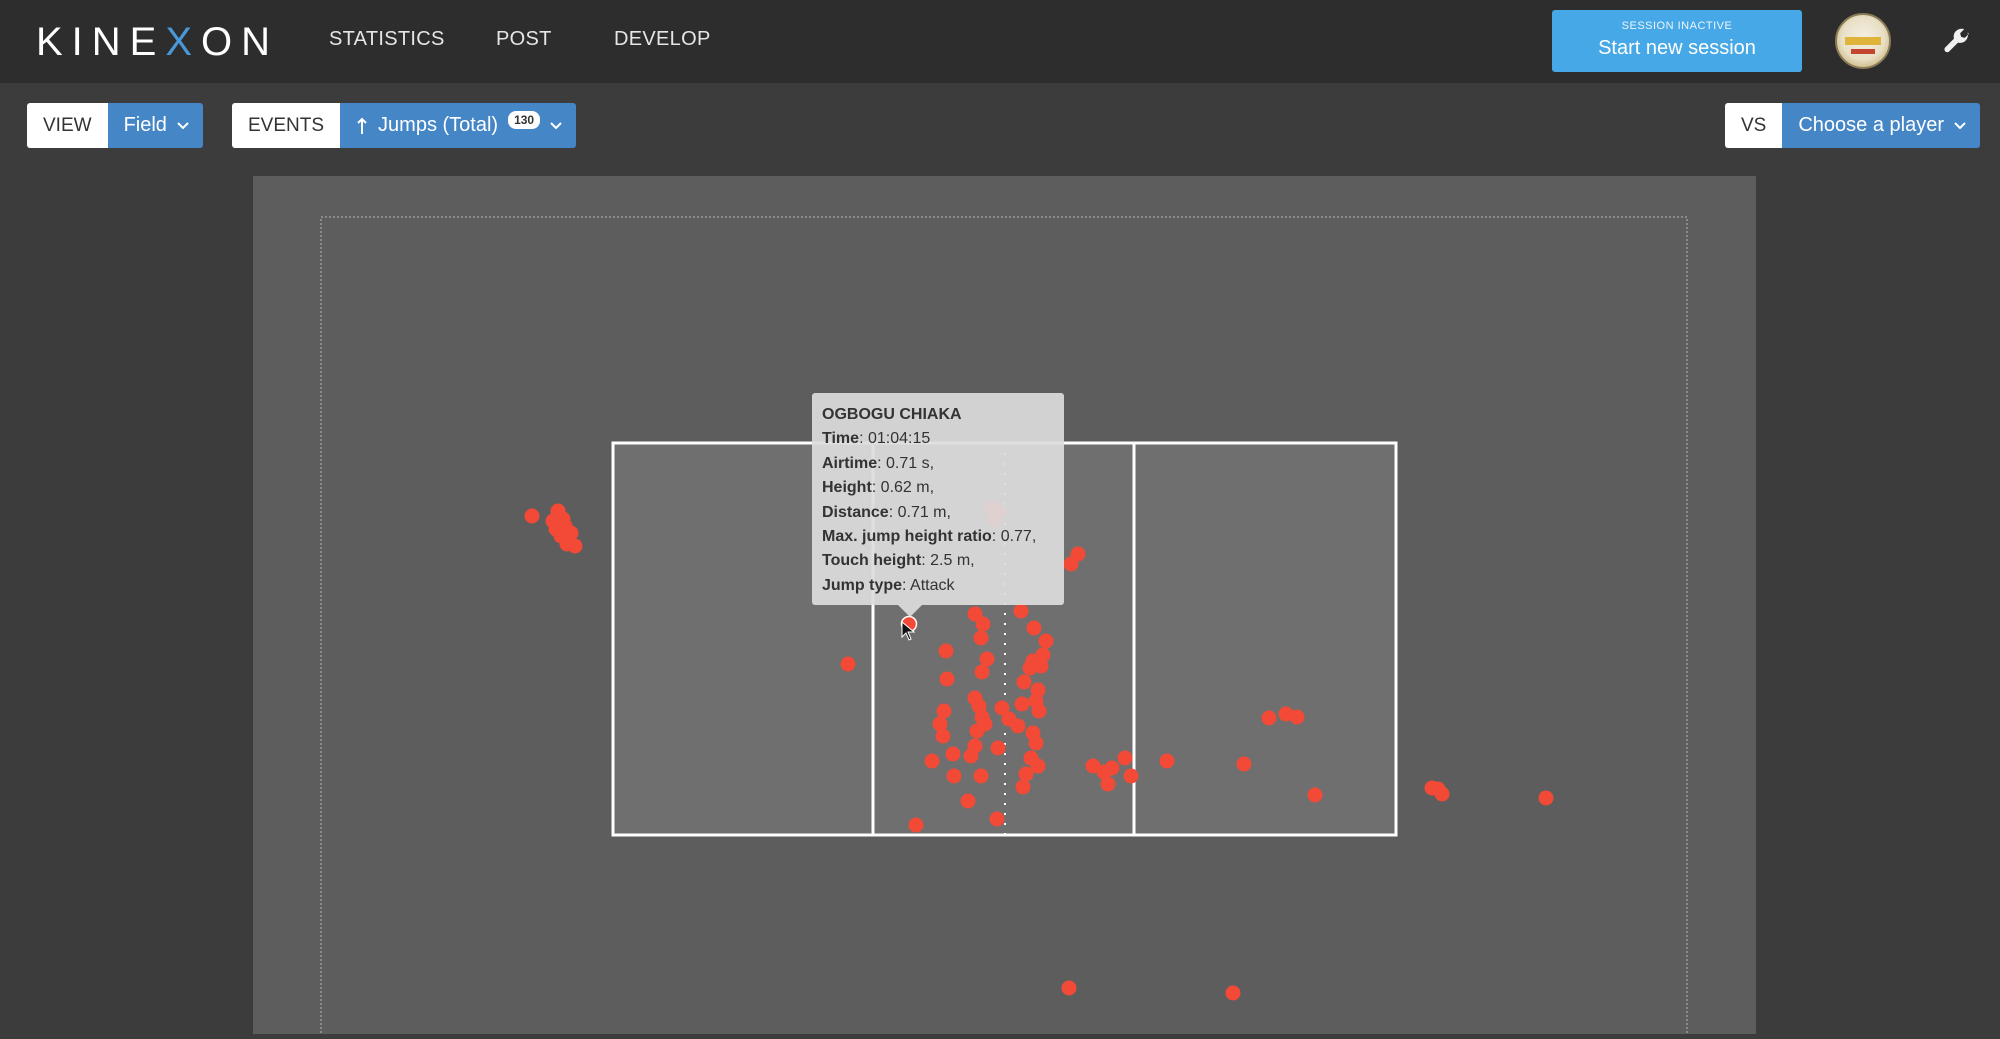 Image resolution: width=2000 pixels, height=1039 pixels. What do you see at coordinates (286, 125) in the screenshot?
I see `events-label: EVENTS` at bounding box center [286, 125].